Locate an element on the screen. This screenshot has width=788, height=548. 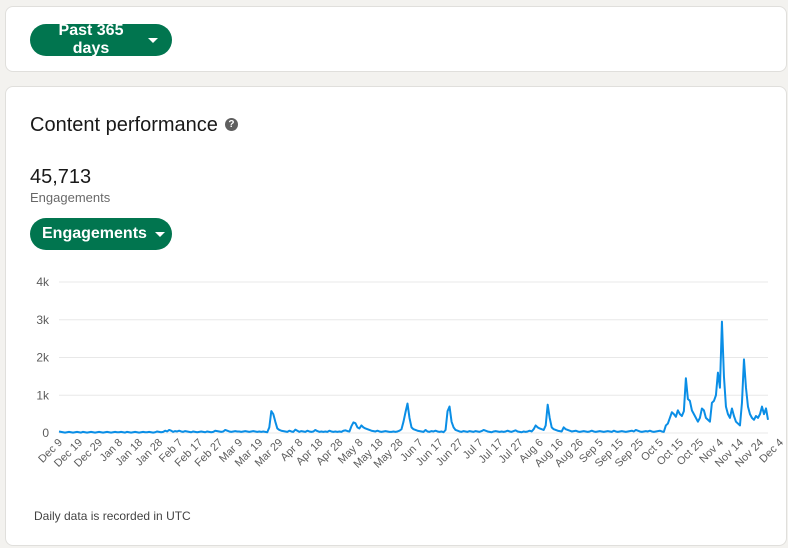
date-range-dropdown: Past 365 days is located at coordinates (101, 39).